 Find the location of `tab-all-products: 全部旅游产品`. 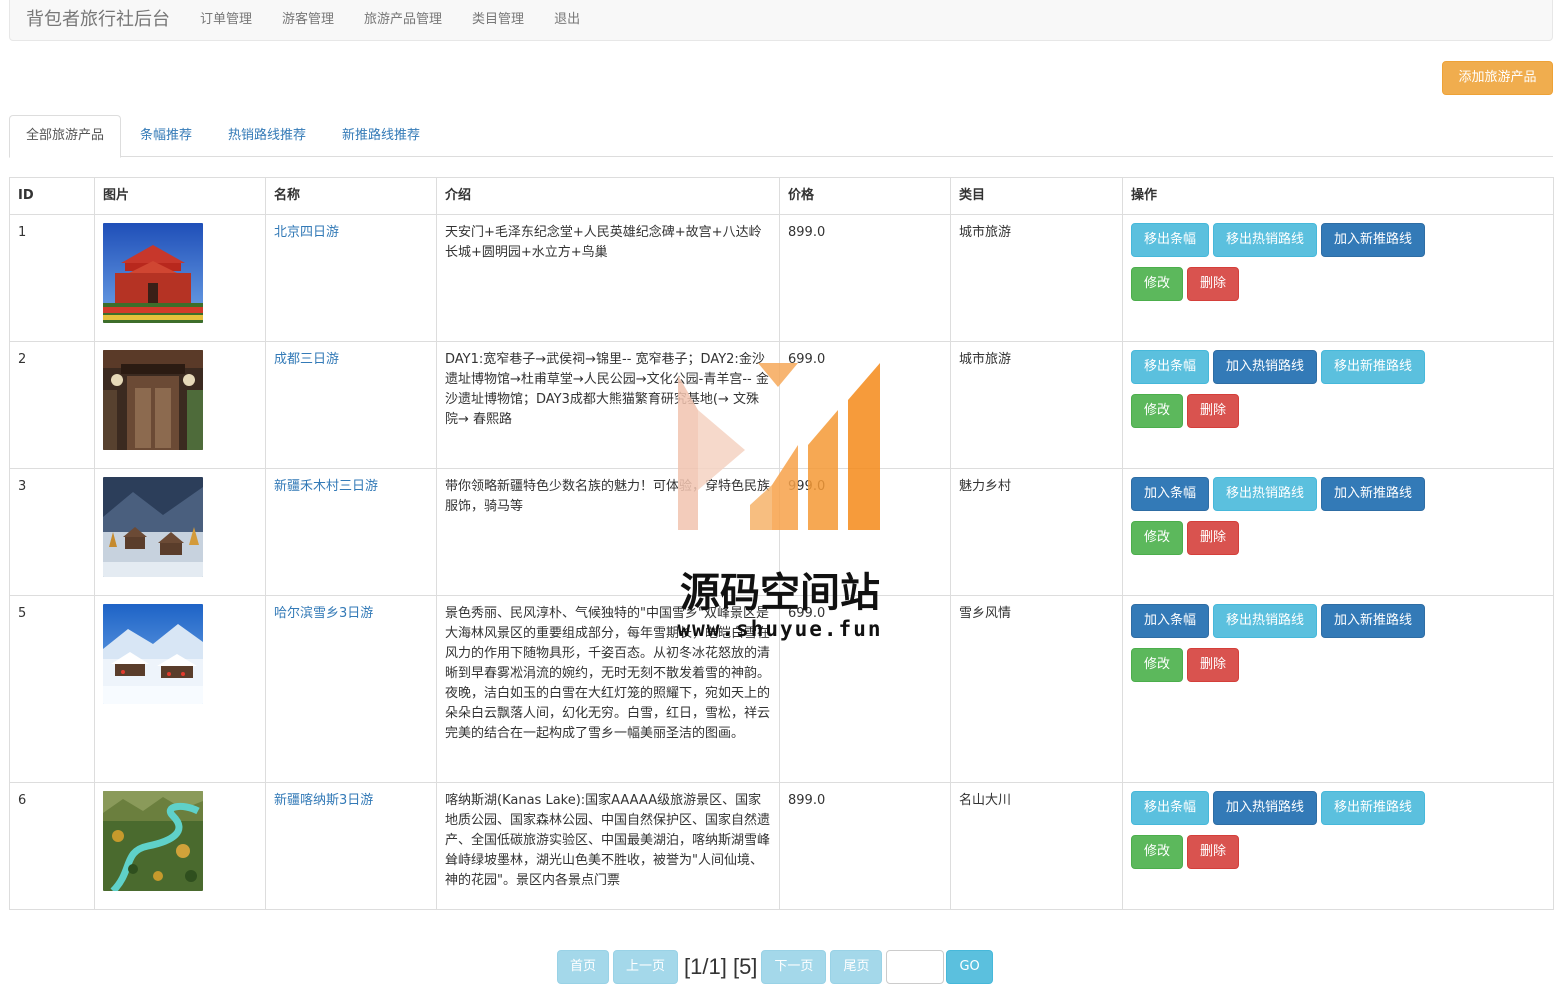

tab-all-products: 全部旅游产品 is located at coordinates (65, 136).